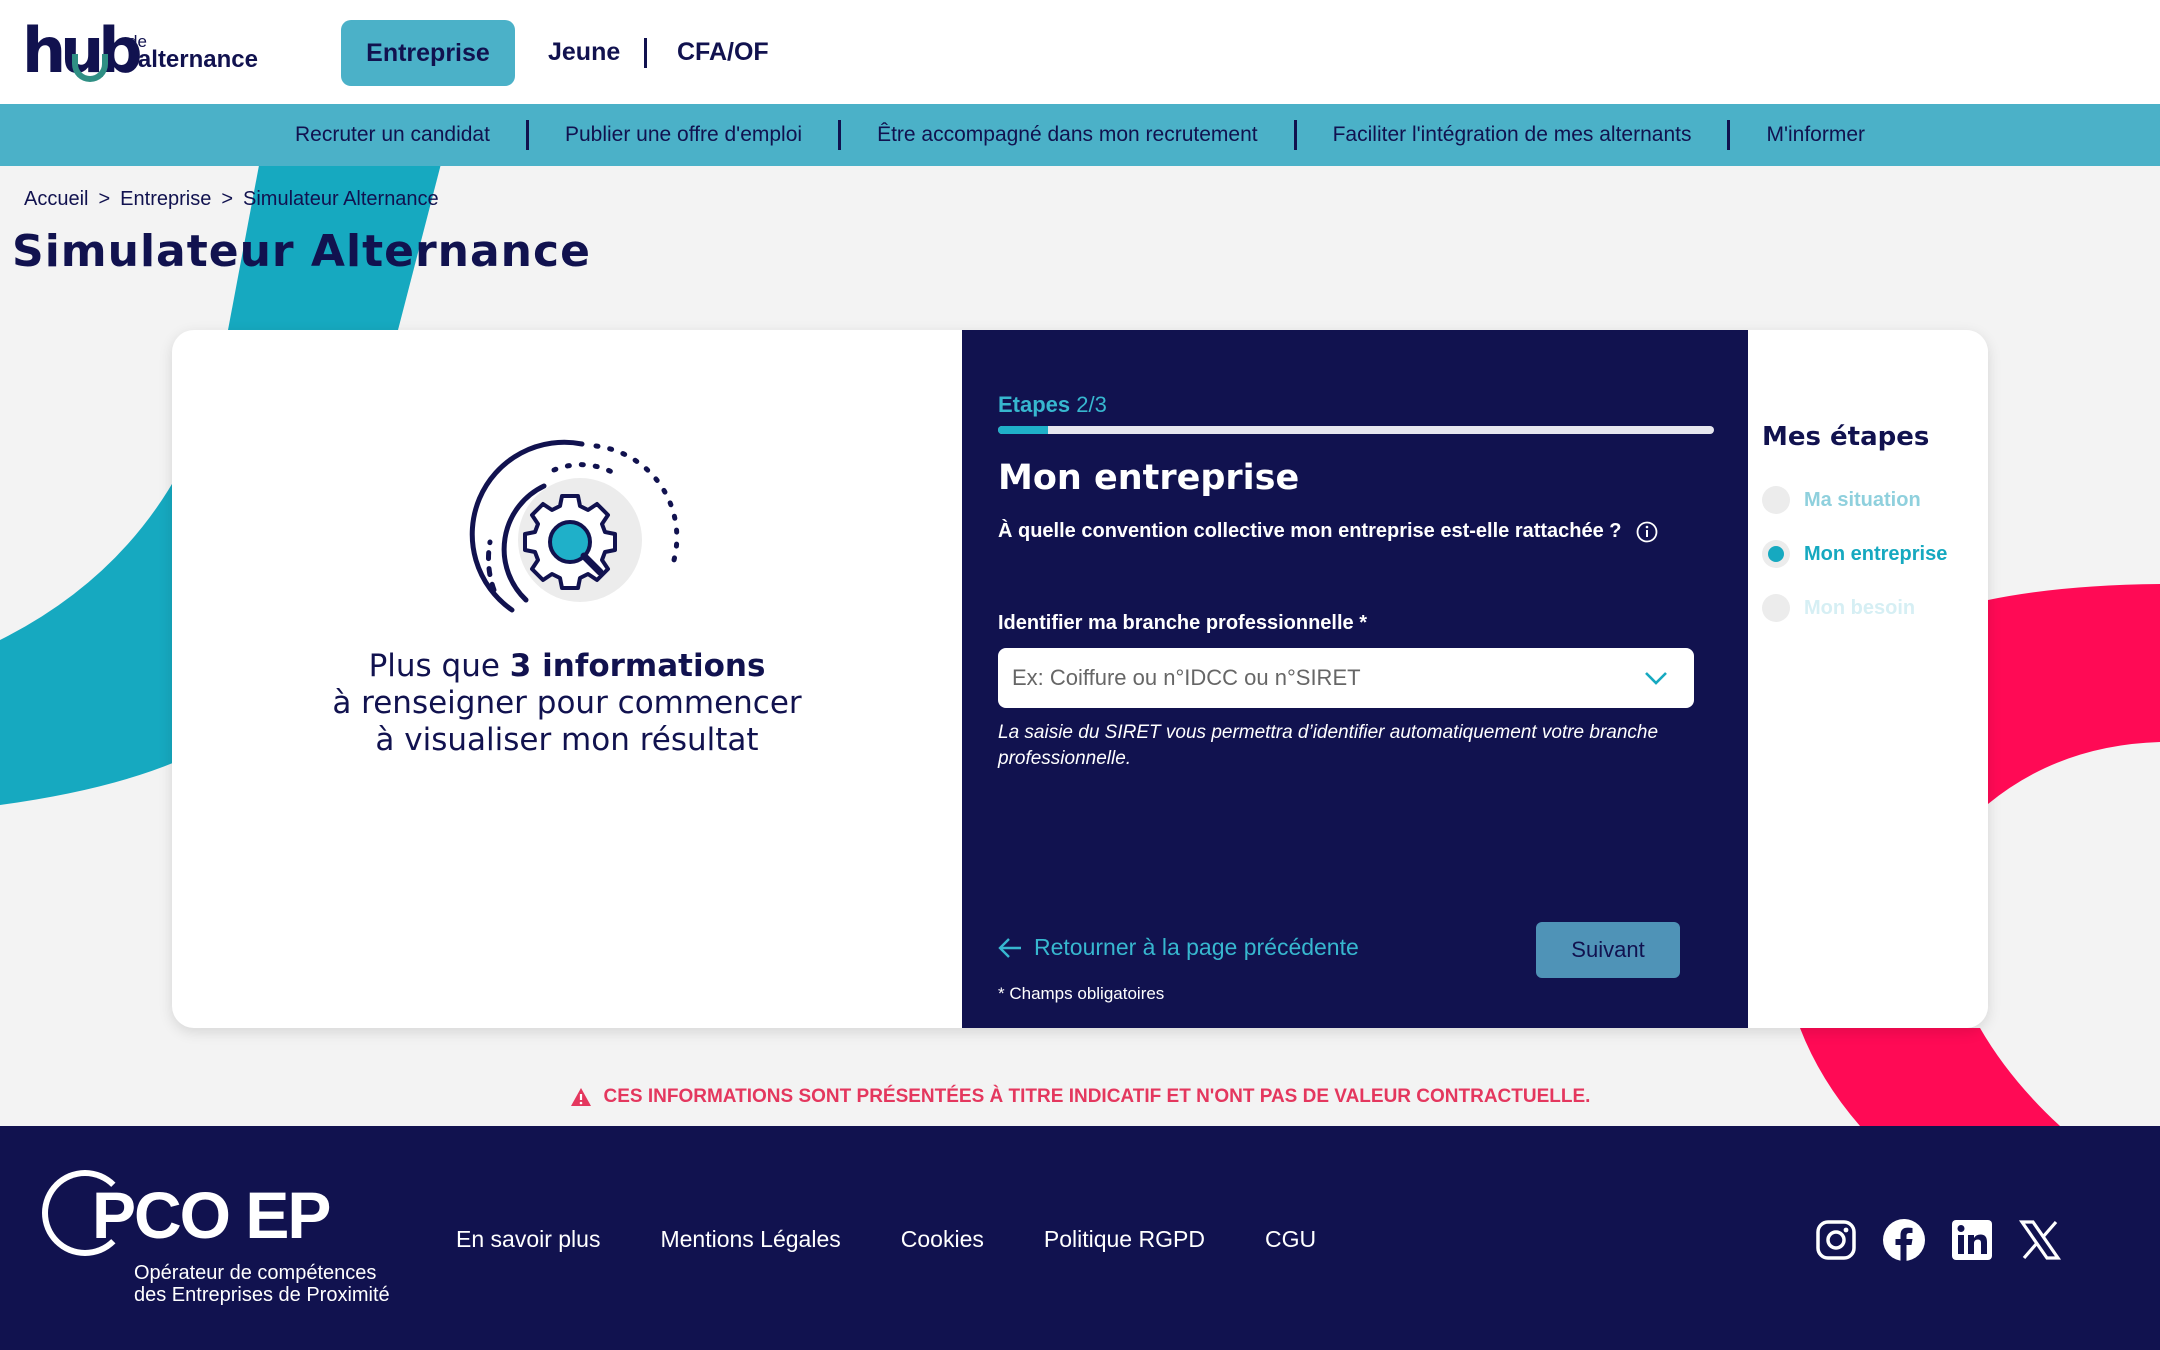 The width and height of the screenshot is (2160, 1350). Describe the element at coordinates (1815, 135) in the screenshot. I see `nav-m-informer: M'informer` at that location.